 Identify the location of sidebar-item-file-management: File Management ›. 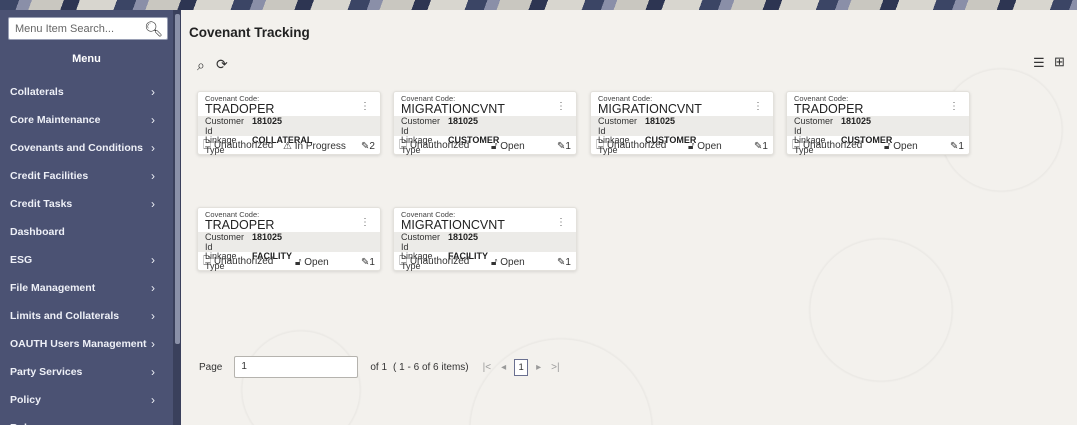
(86, 288).